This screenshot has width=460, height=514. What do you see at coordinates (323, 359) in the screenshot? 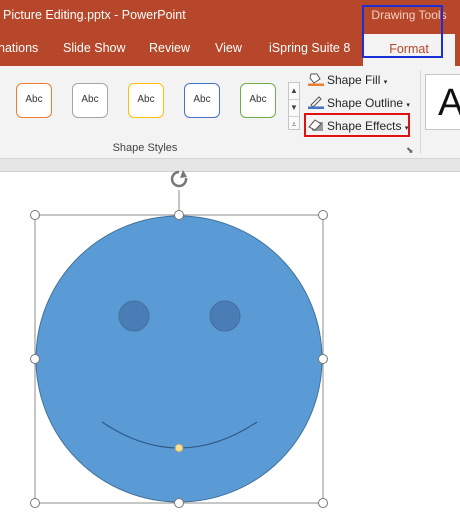
I see `resize-handle-right` at bounding box center [323, 359].